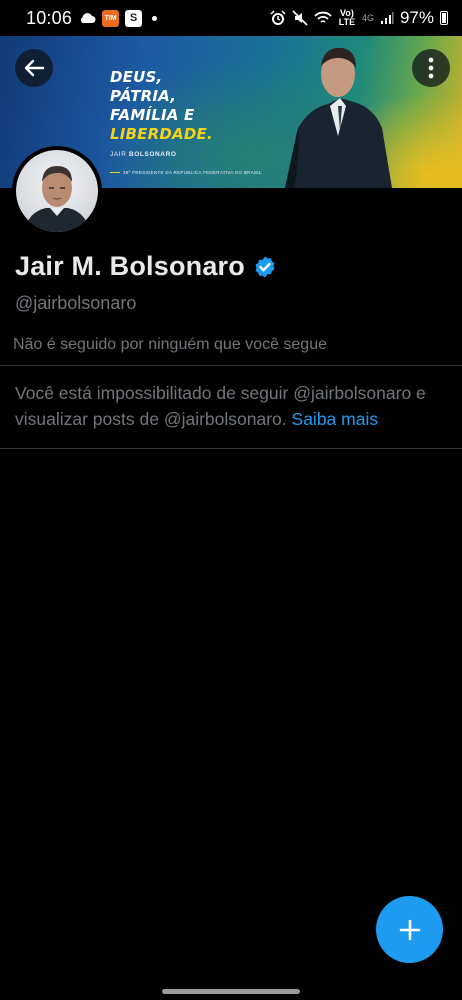 The image size is (462, 1000). Describe the element at coordinates (323, 17) in the screenshot. I see `wifi-icon` at that location.